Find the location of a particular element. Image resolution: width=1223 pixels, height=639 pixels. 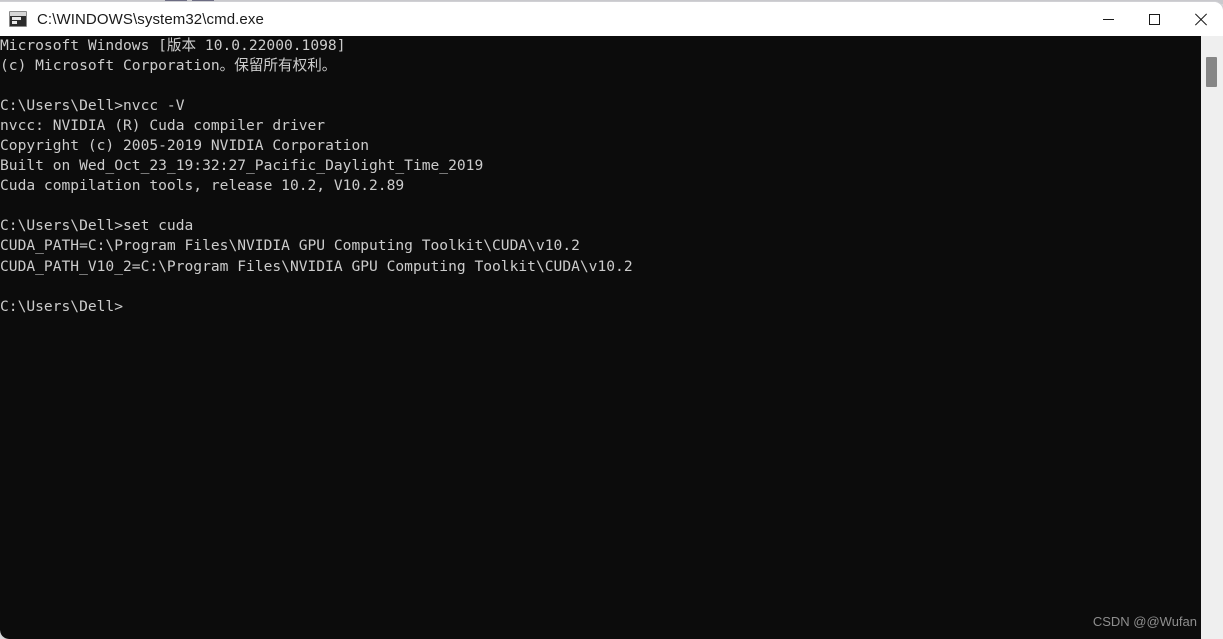

maximize-icon is located at coordinates (1154, 19).